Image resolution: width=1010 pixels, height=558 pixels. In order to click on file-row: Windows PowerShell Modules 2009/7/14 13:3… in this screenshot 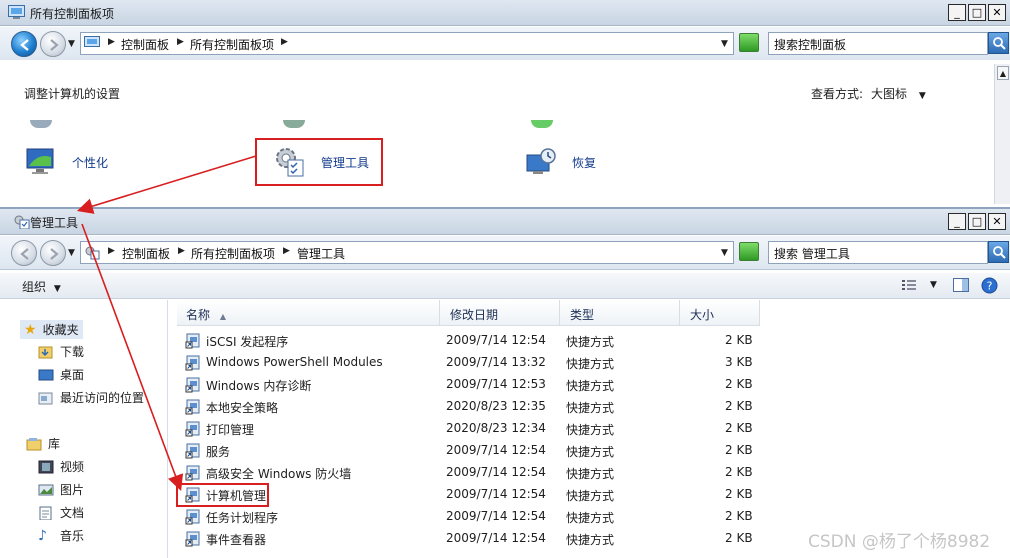, I will do `click(589, 363)`.